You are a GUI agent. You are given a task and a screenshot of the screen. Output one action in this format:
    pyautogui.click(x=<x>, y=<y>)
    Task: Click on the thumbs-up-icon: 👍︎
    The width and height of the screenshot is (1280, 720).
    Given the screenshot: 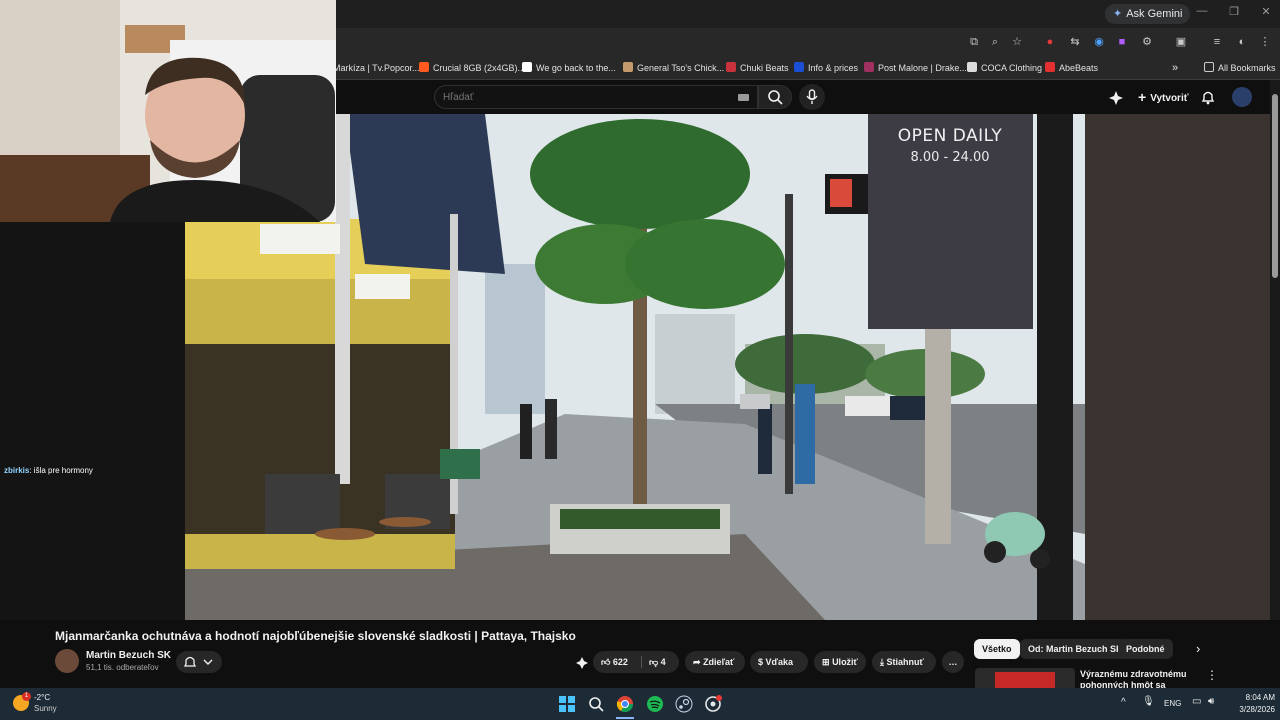 What is the action you would take?
    pyautogui.click(x=606, y=662)
    